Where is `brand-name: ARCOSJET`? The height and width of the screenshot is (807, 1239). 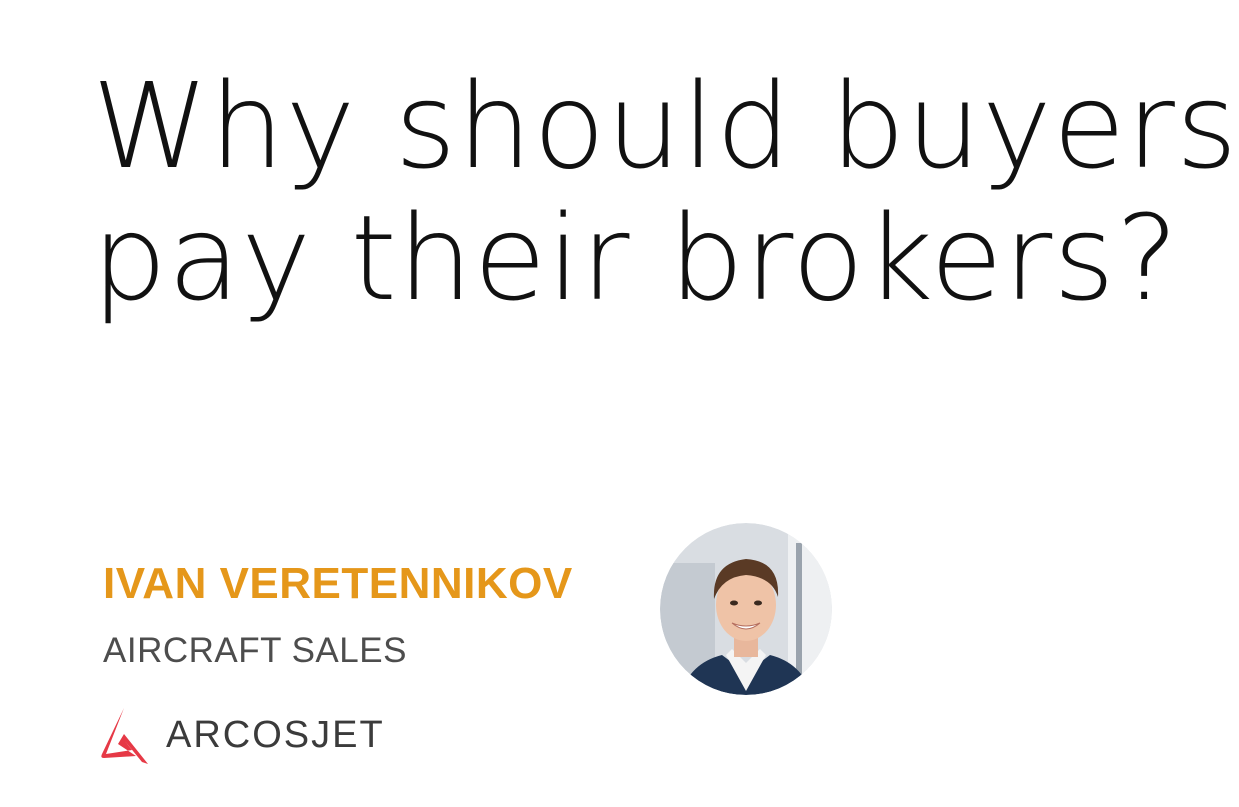
brand-name: ARCOSJET is located at coordinates (275, 735).